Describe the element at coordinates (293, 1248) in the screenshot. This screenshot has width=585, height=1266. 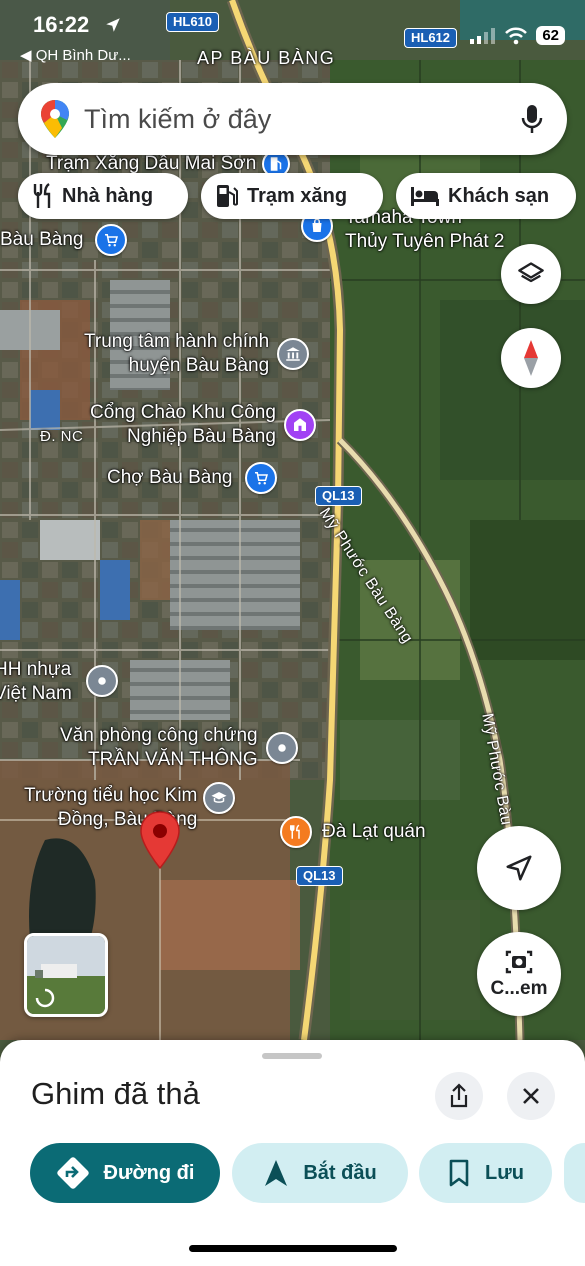
I see `home-indicator` at that location.